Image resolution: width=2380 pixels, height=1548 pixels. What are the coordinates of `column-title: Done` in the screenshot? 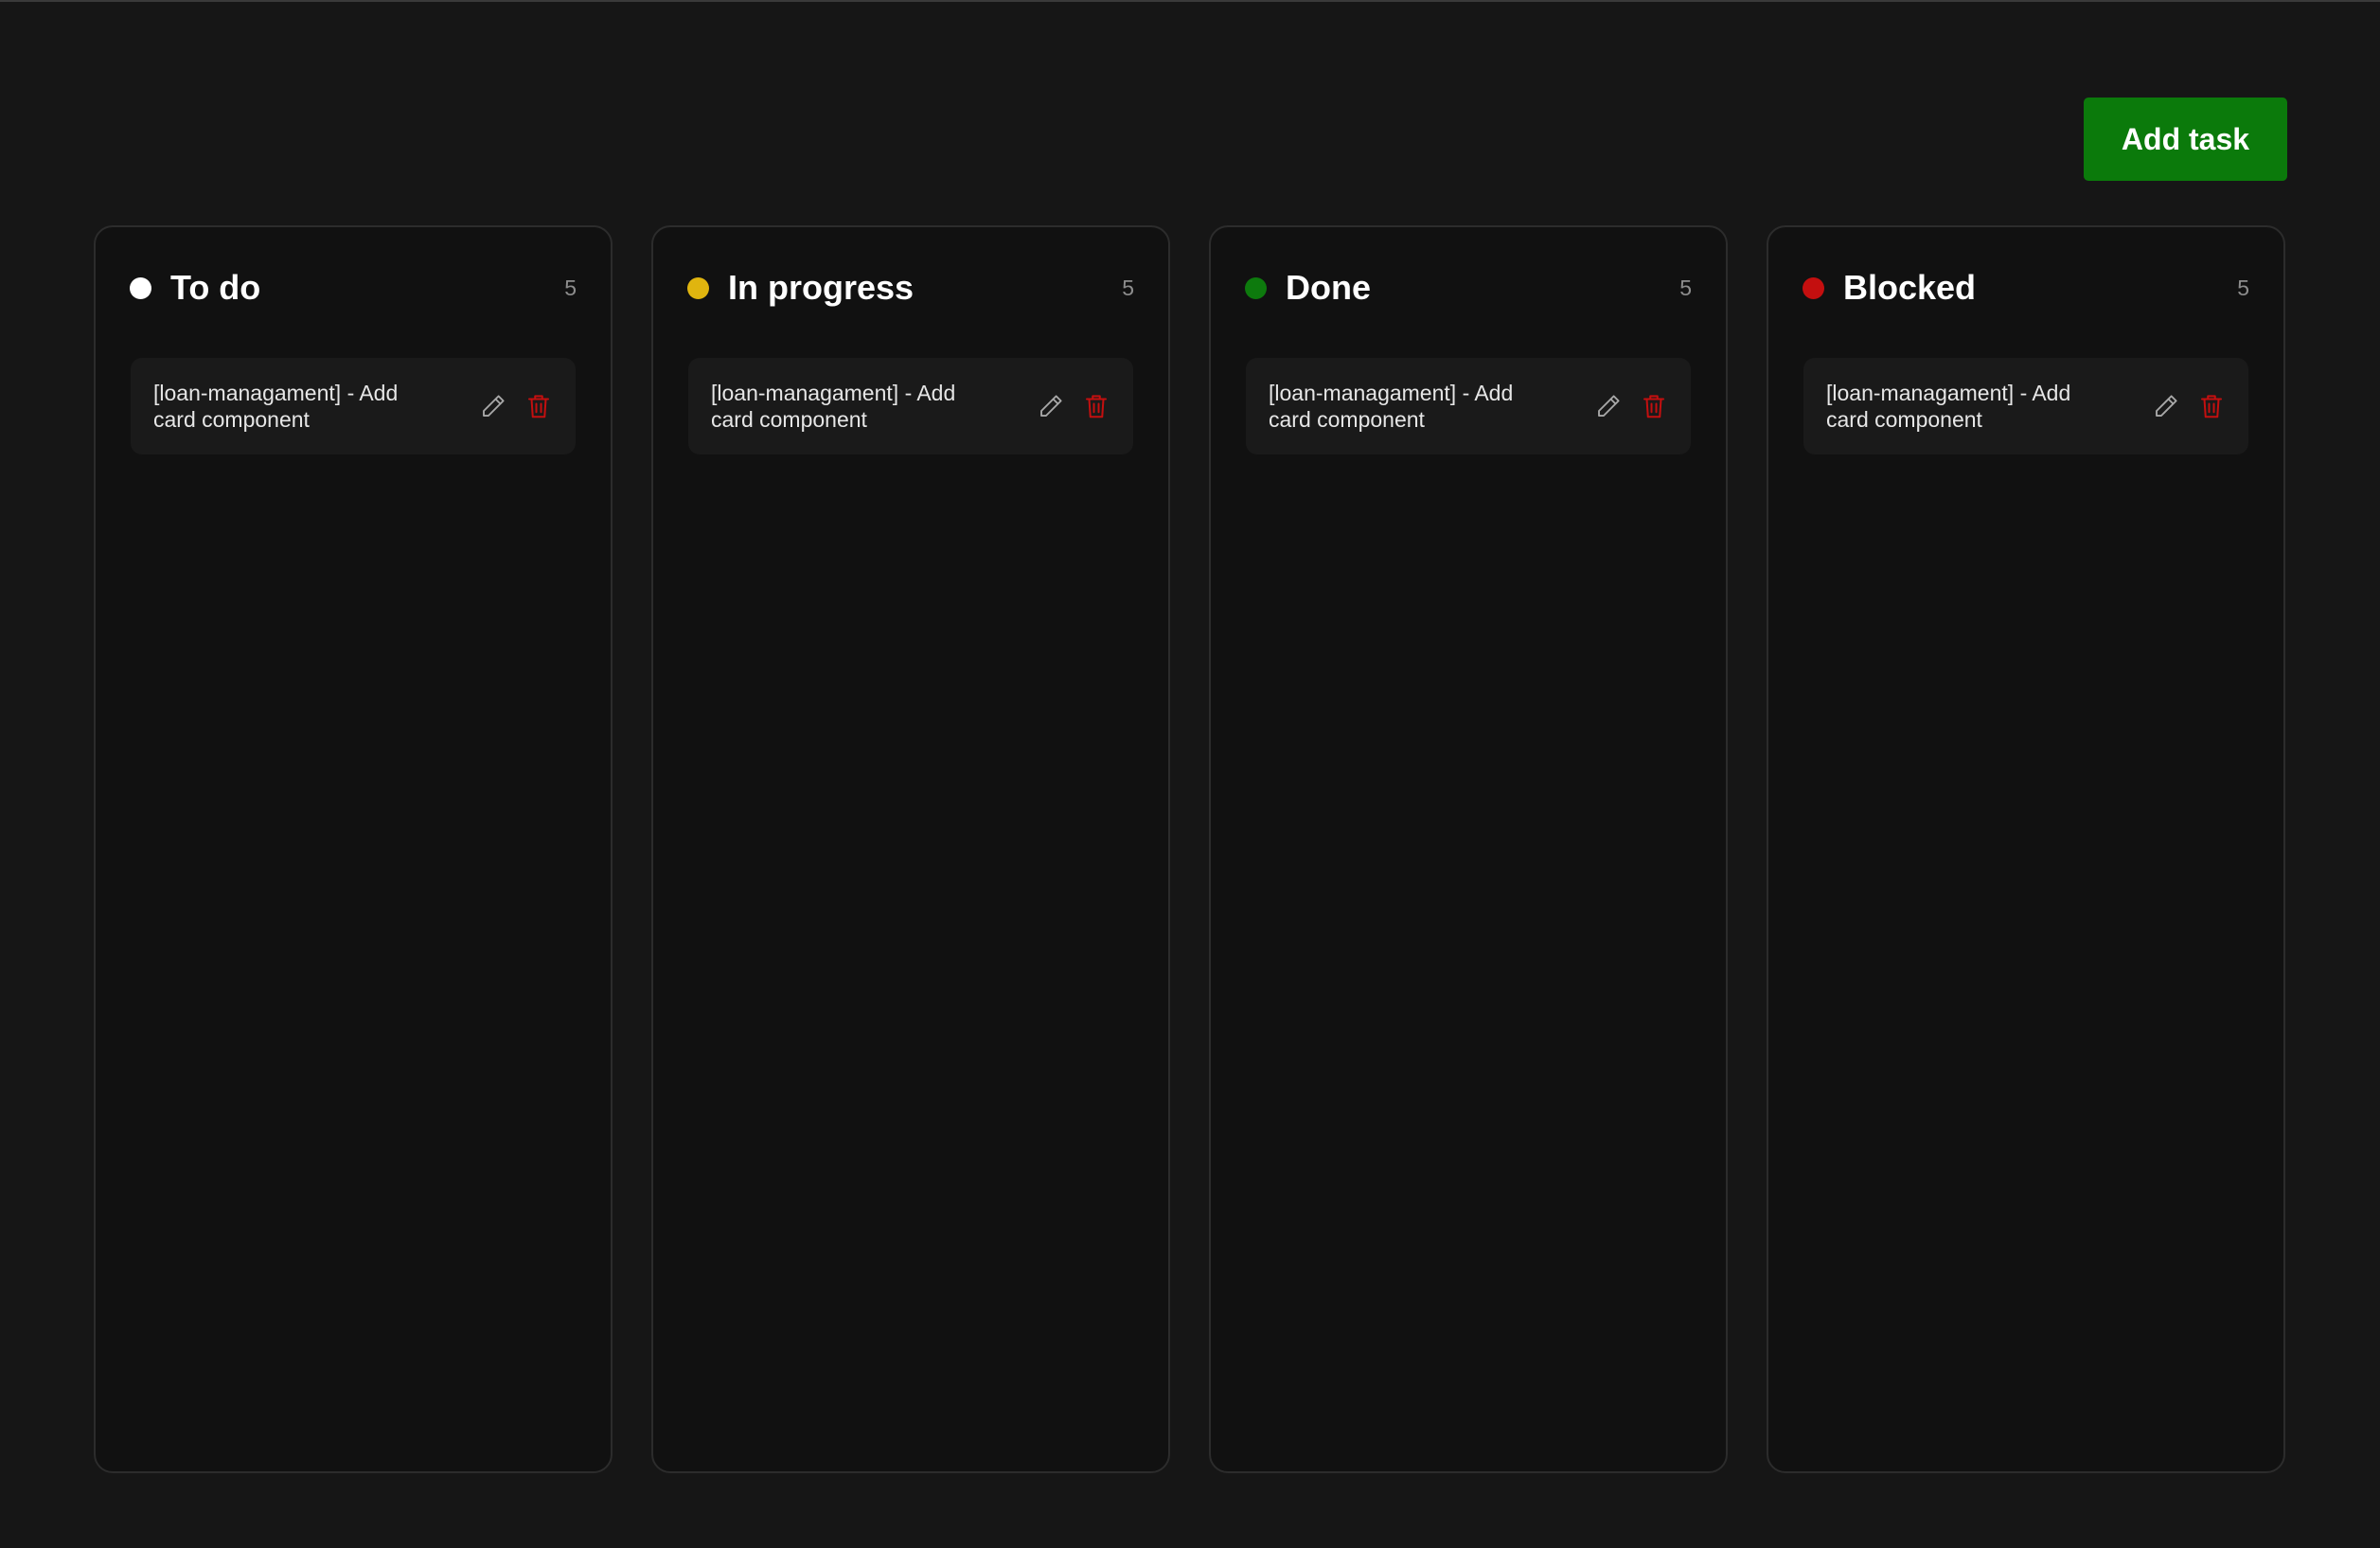 It's located at (1329, 288).